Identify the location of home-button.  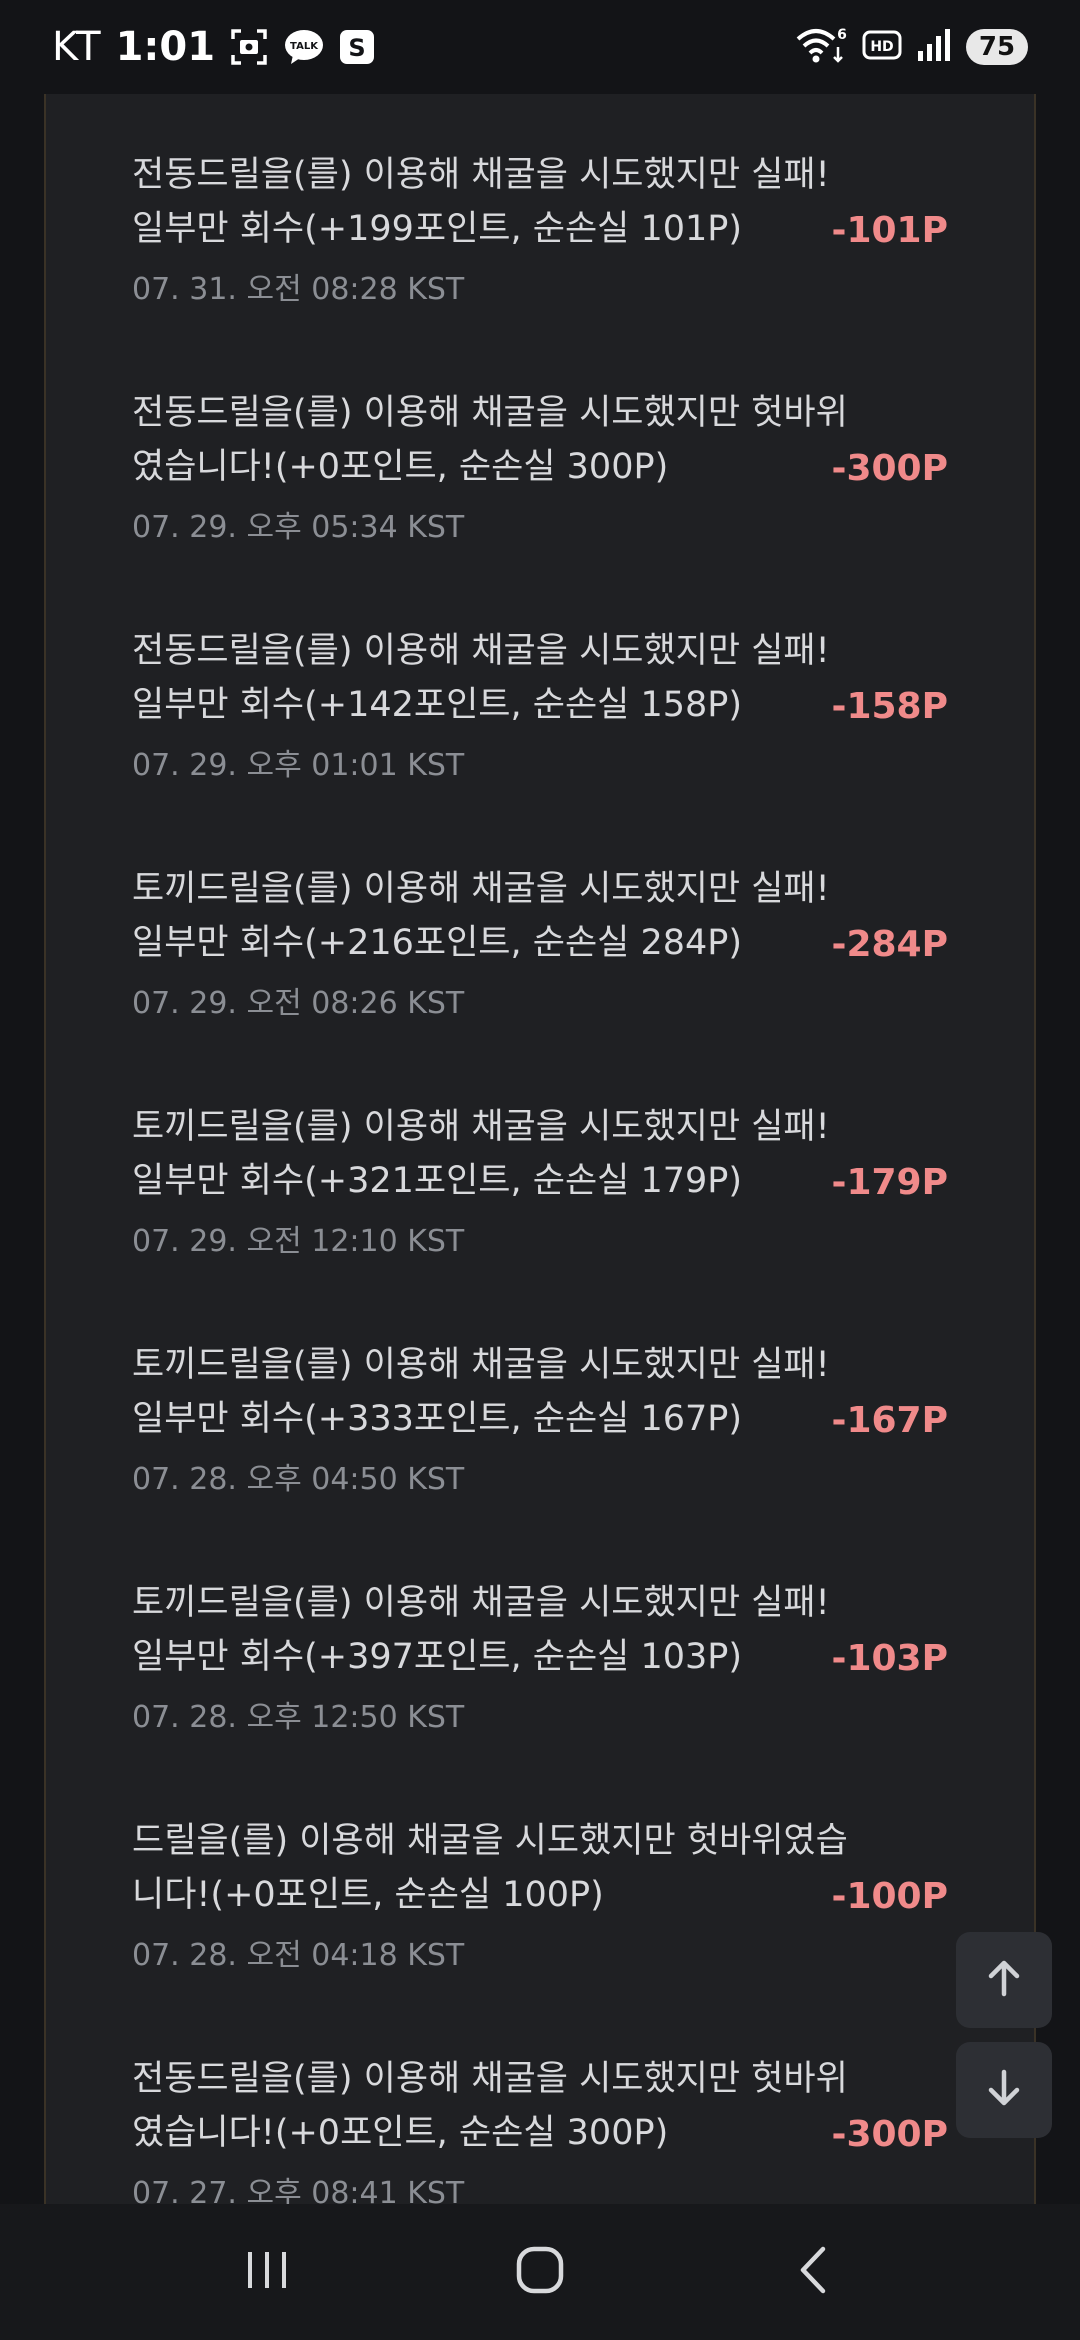
(540, 2272).